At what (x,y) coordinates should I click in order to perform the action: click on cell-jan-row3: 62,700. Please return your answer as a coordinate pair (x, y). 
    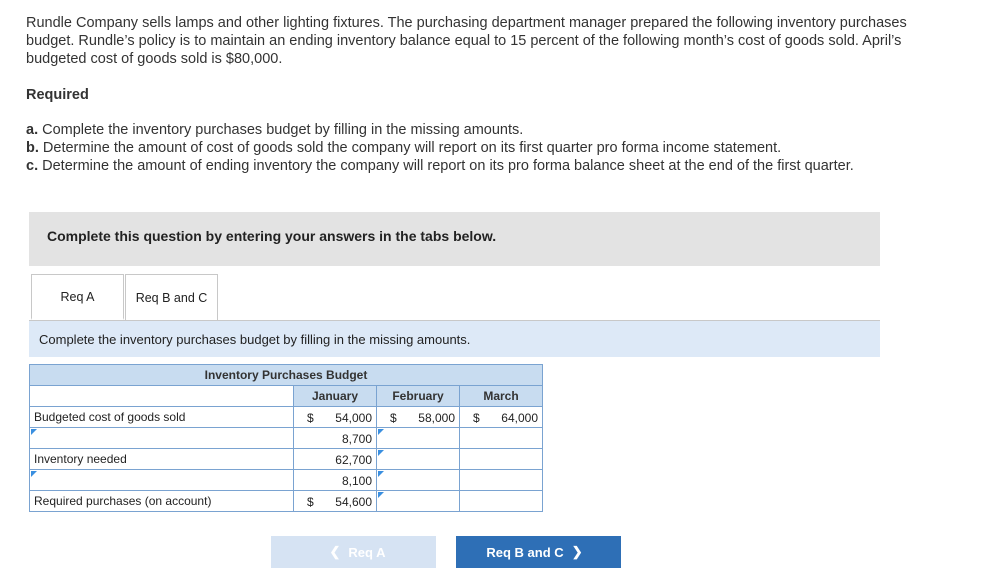
    Looking at the image, I should click on (335, 459).